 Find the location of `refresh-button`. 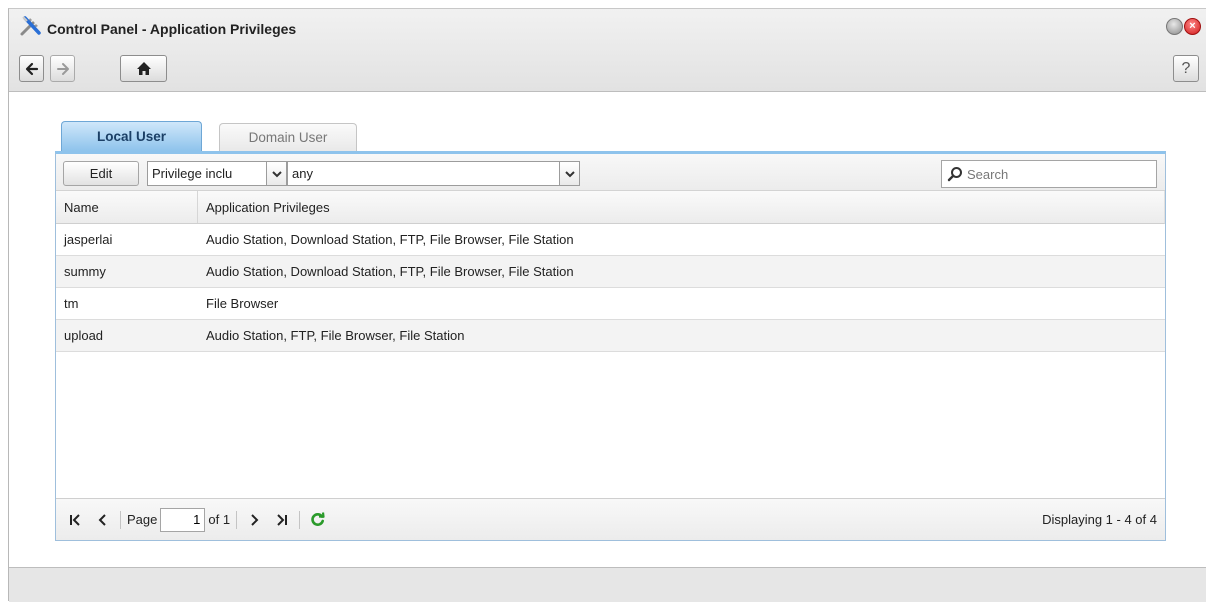

refresh-button is located at coordinates (317, 520).